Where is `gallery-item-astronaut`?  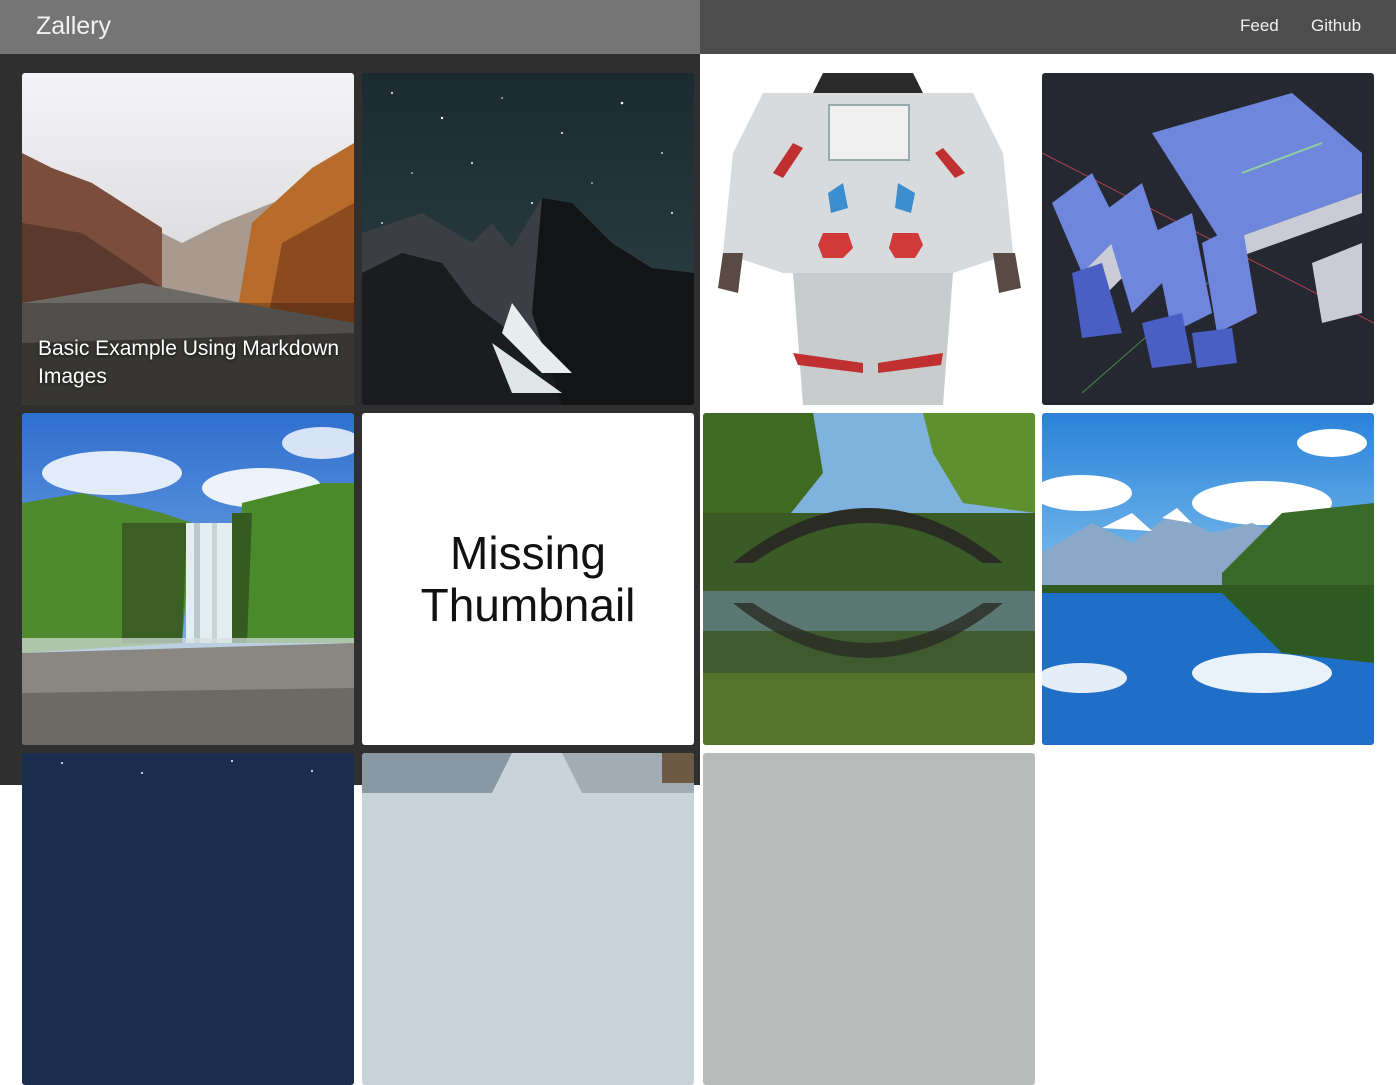 gallery-item-astronaut is located at coordinates (869, 239).